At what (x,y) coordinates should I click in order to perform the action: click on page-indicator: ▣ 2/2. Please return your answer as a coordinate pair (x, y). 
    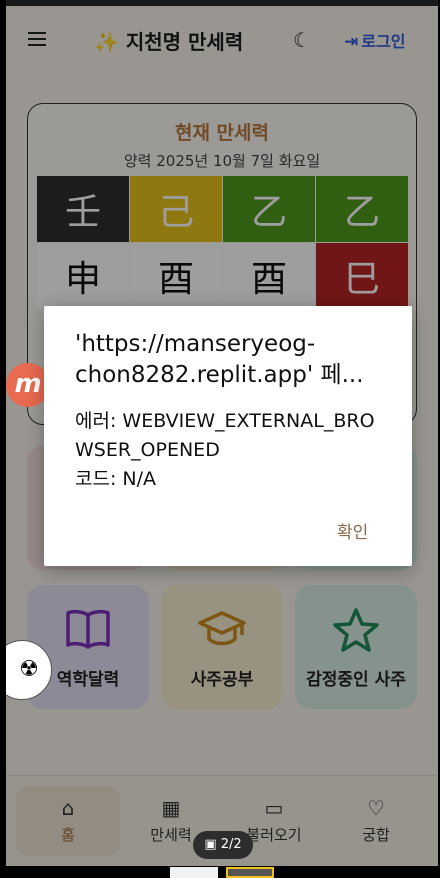
    Looking at the image, I should click on (223, 845).